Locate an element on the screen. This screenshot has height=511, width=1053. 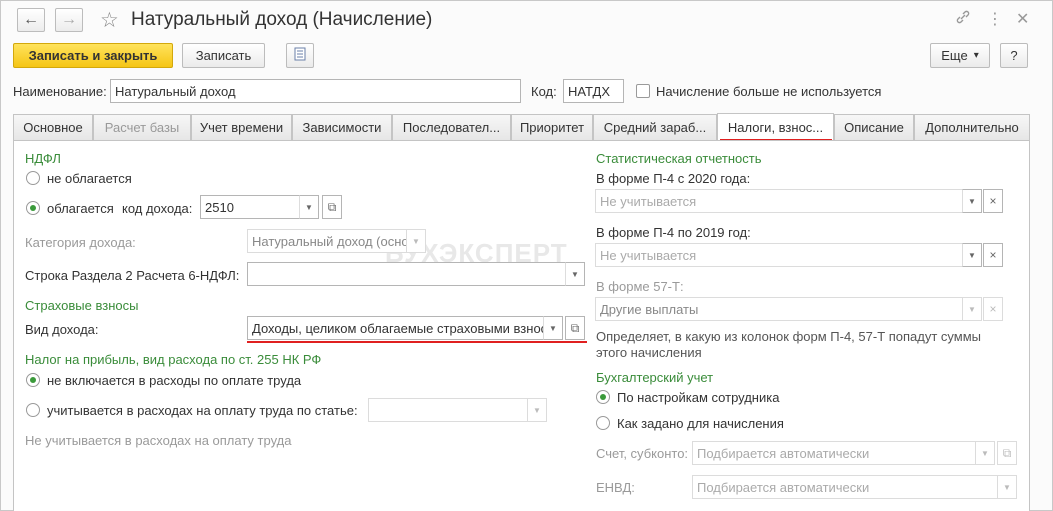
document-list-icon is located at coordinates (300, 55).